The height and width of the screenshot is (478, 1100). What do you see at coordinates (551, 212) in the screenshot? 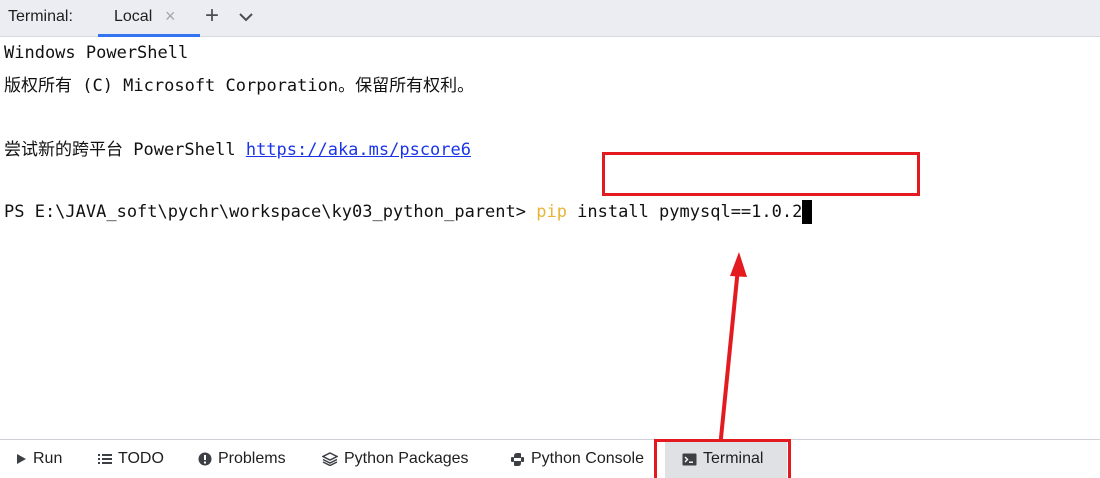
I see `command-pip: pip` at bounding box center [551, 212].